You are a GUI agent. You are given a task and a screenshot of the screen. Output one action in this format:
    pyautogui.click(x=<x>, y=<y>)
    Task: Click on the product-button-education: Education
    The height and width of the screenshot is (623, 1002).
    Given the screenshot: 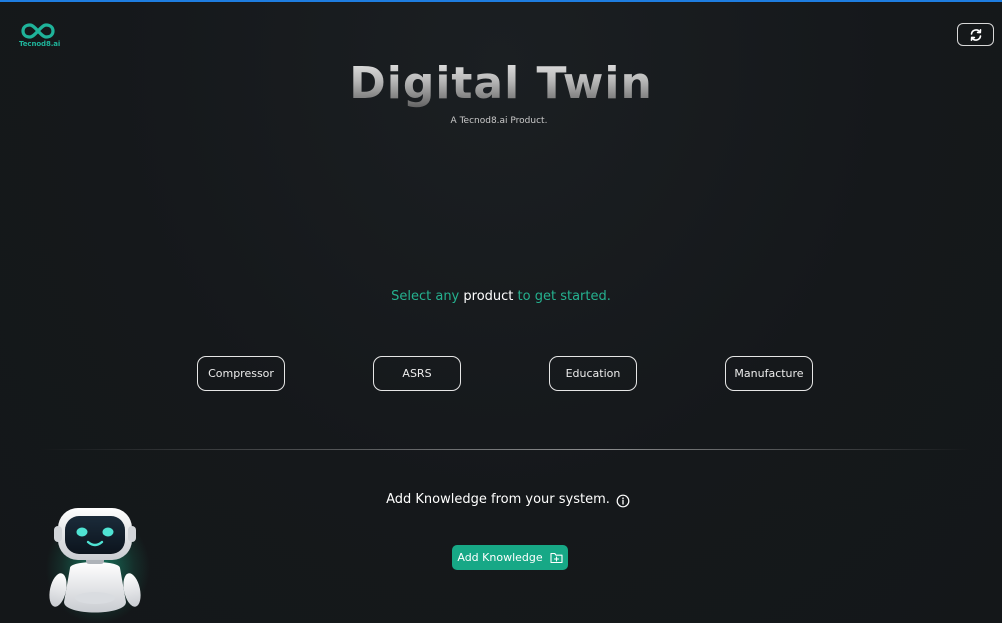 What is the action you would take?
    pyautogui.click(x=593, y=373)
    